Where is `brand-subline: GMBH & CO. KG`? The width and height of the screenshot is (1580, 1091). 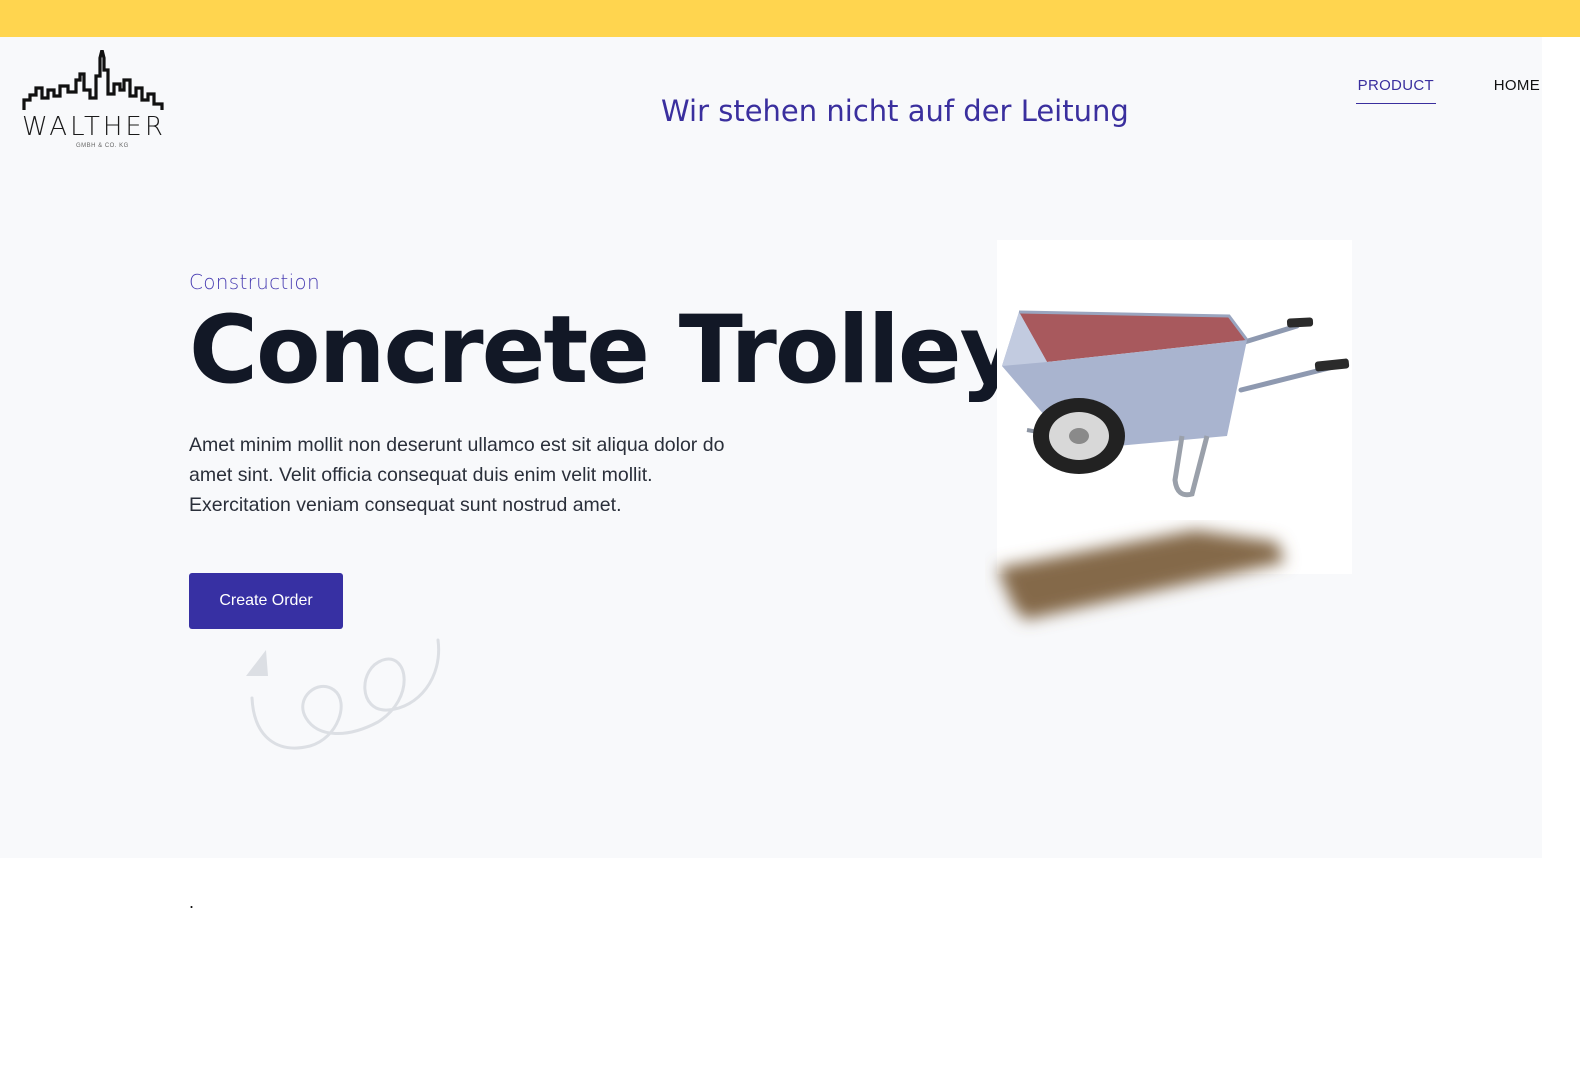
brand-subline: GMBH & CO. KG is located at coordinates (102, 146).